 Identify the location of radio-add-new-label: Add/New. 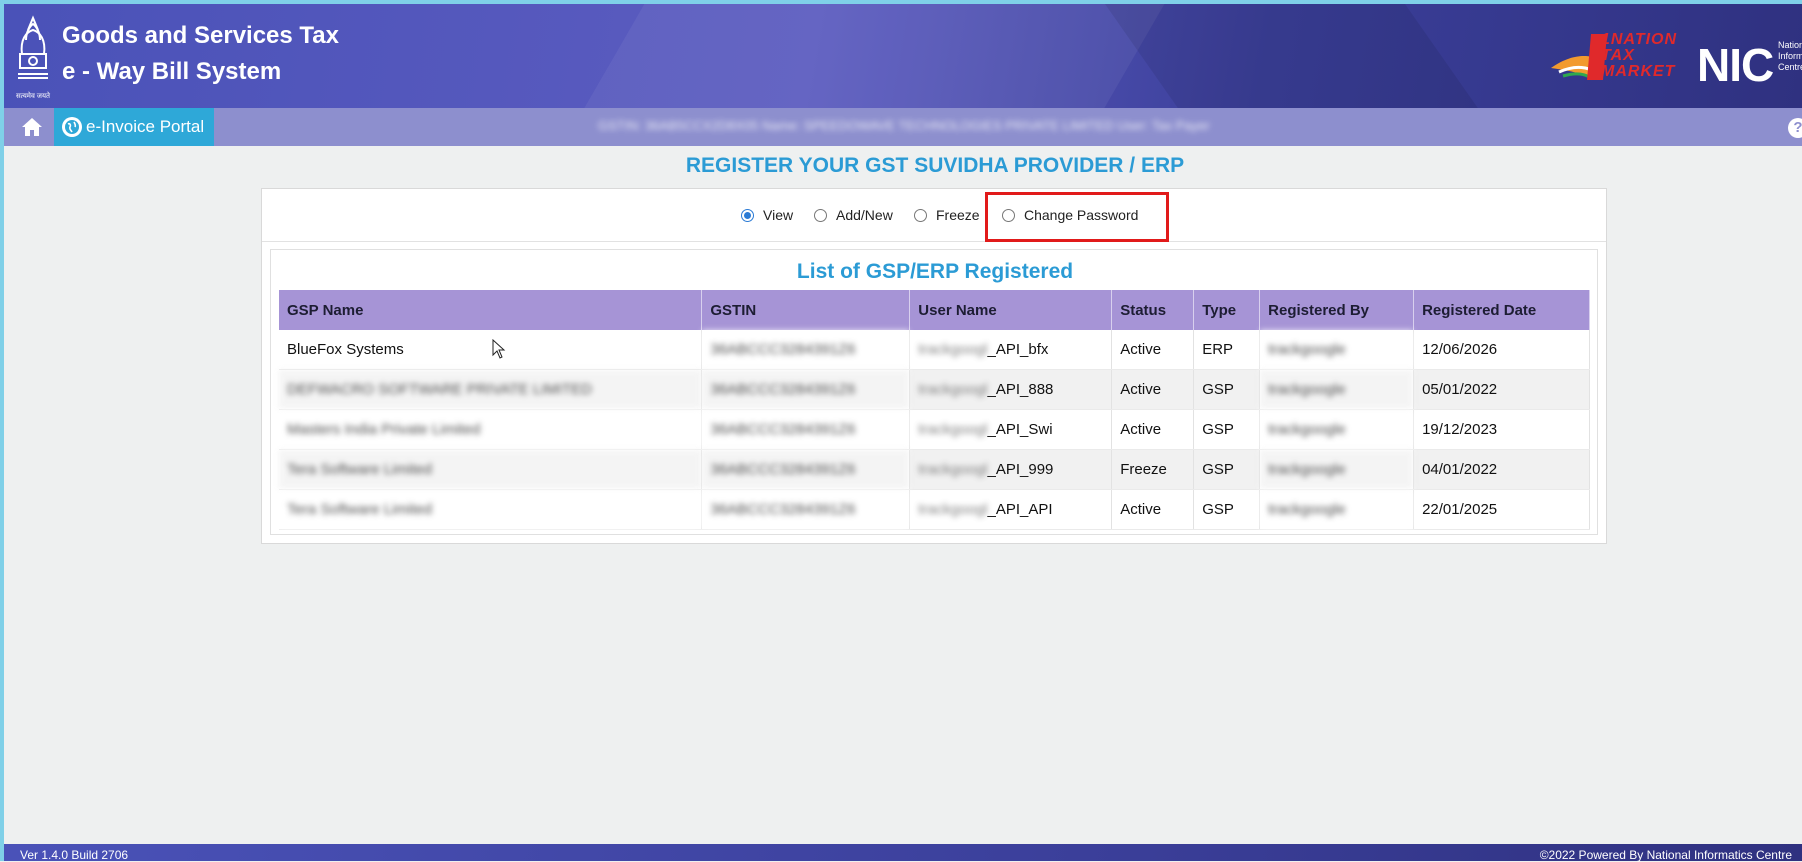
(864, 215).